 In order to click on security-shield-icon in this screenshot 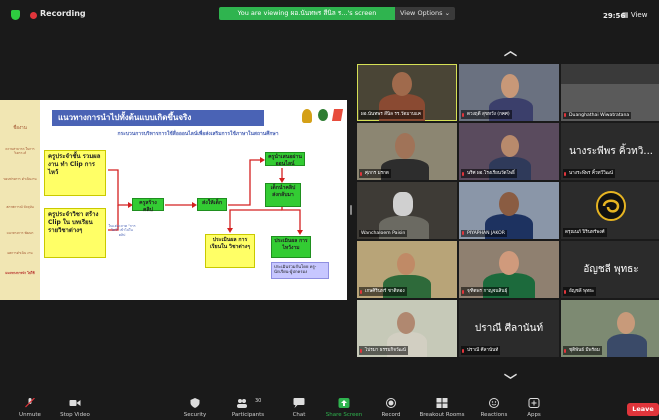, I will do `click(195, 403)`.